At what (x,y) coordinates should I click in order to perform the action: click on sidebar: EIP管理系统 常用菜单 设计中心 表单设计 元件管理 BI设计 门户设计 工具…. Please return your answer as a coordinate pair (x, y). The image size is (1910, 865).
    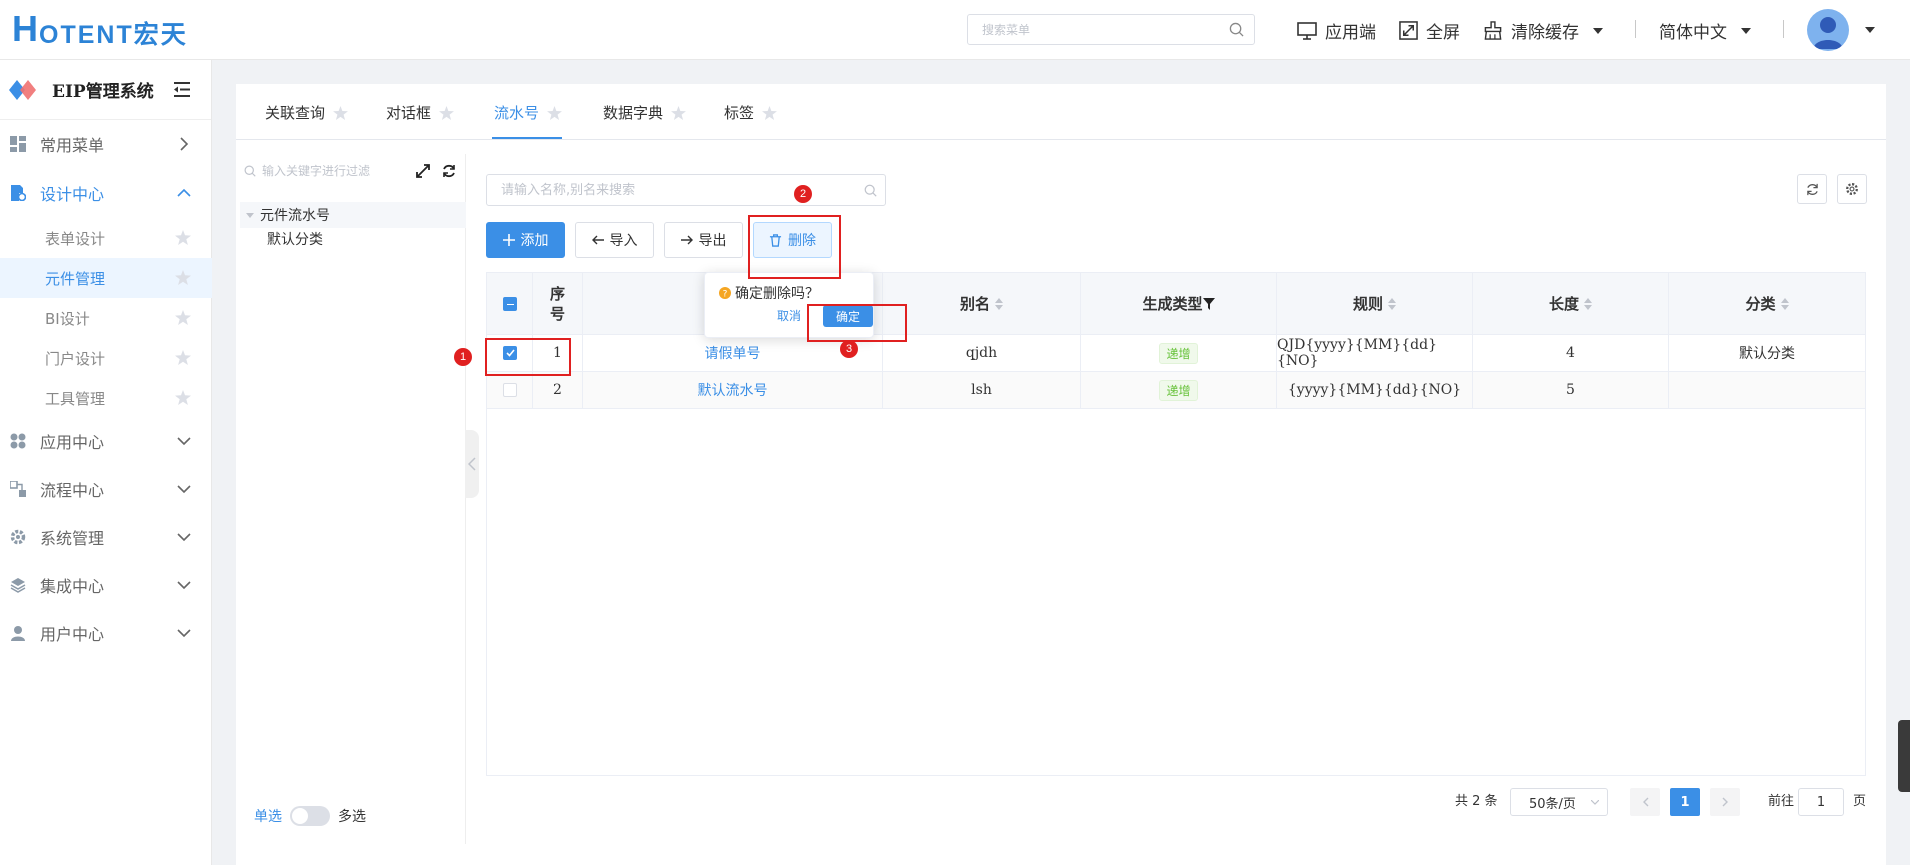
    Looking at the image, I should click on (106, 462).